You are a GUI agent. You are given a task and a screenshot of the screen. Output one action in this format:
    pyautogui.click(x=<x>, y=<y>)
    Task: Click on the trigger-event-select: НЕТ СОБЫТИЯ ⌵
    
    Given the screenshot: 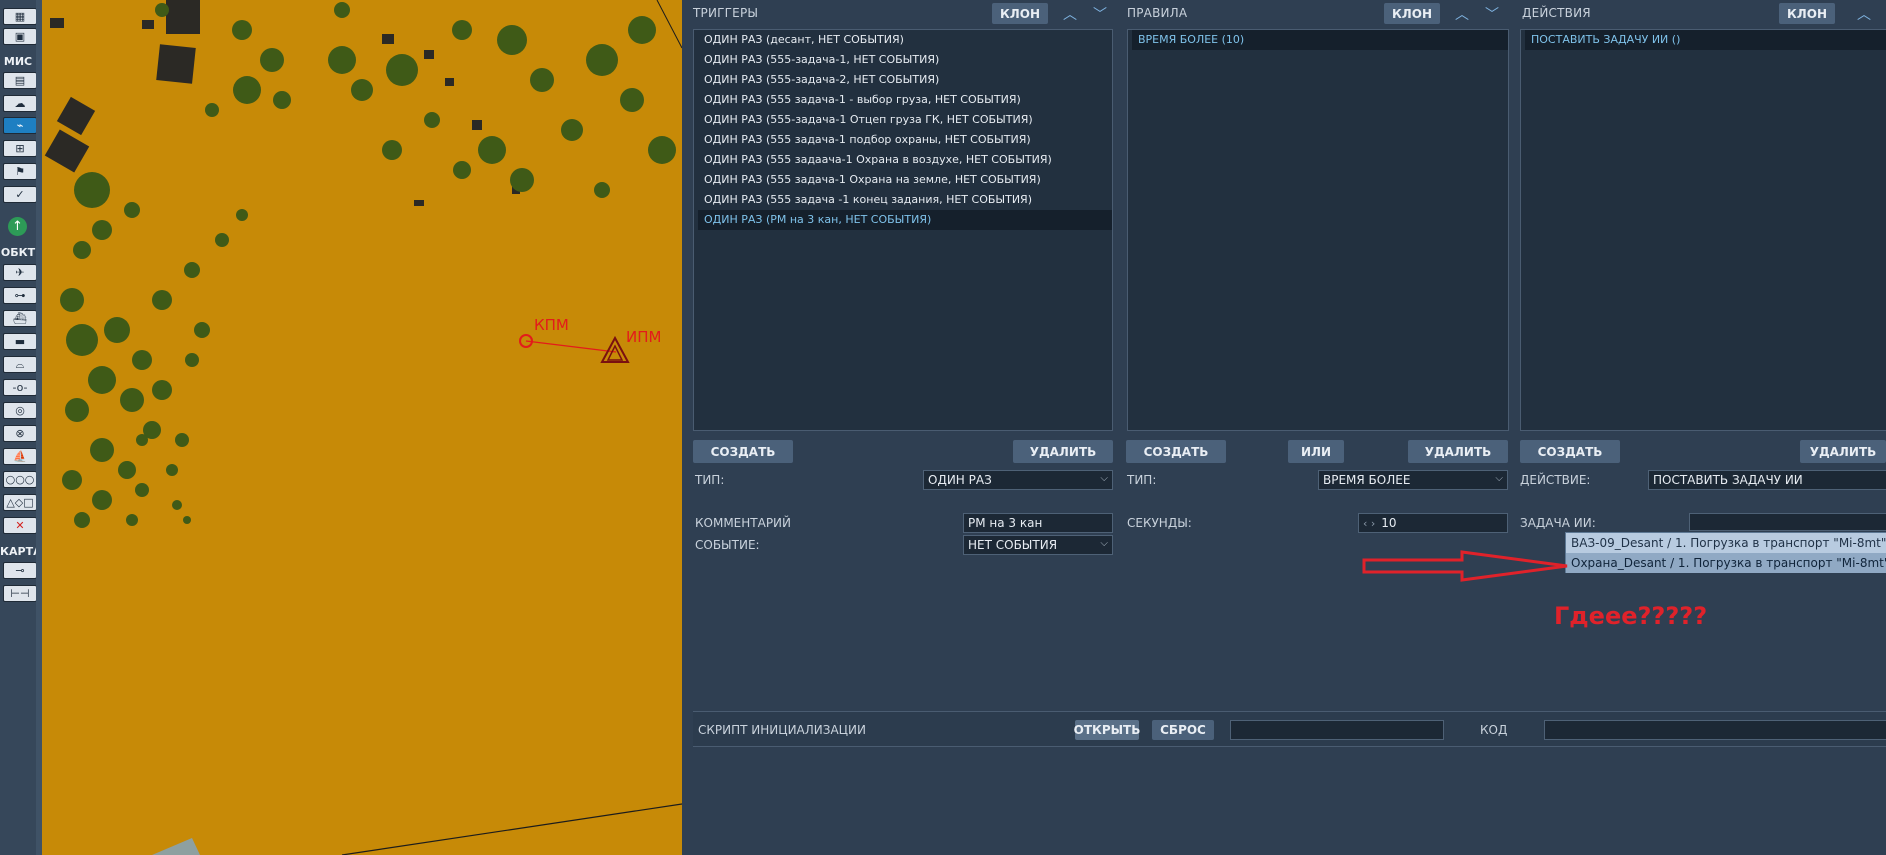 What is the action you would take?
    pyautogui.click(x=1038, y=545)
    